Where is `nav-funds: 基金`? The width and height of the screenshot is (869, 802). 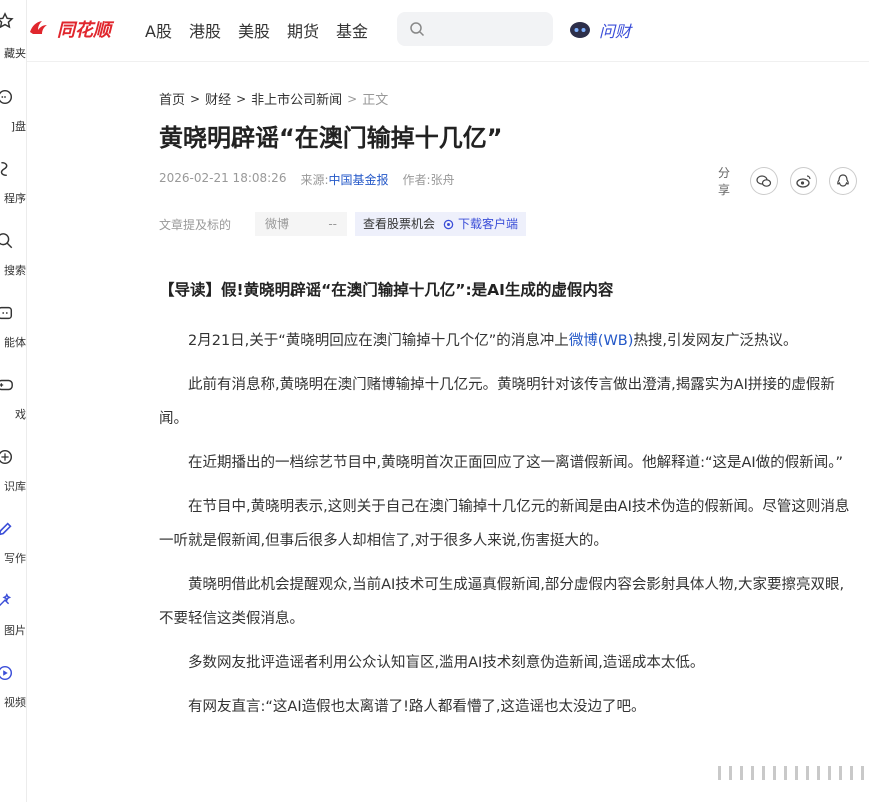
nav-funds: 基金 is located at coordinates (352, 30).